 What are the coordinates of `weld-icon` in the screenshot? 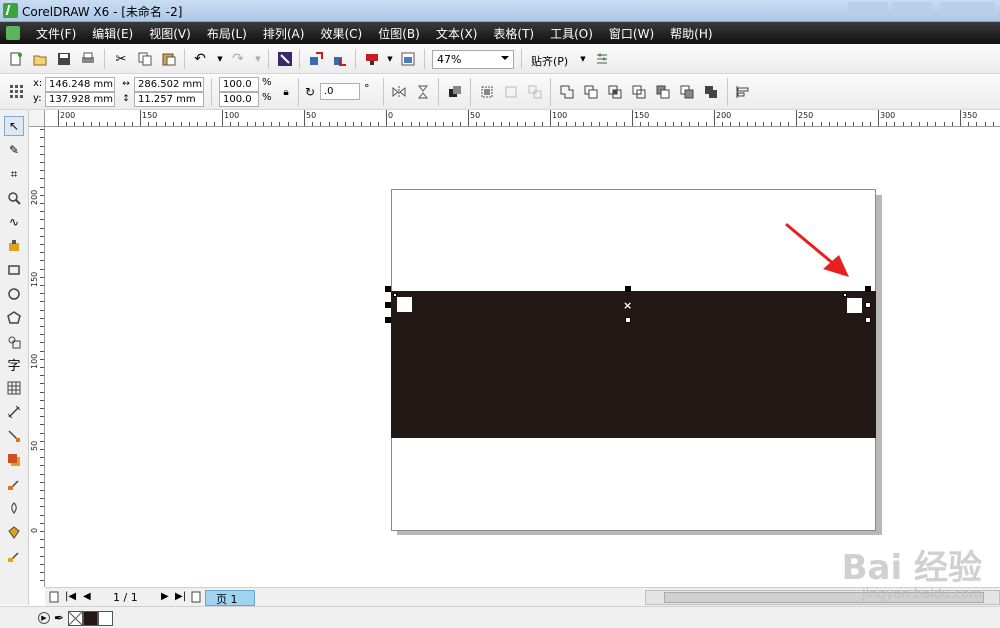 It's located at (567, 92).